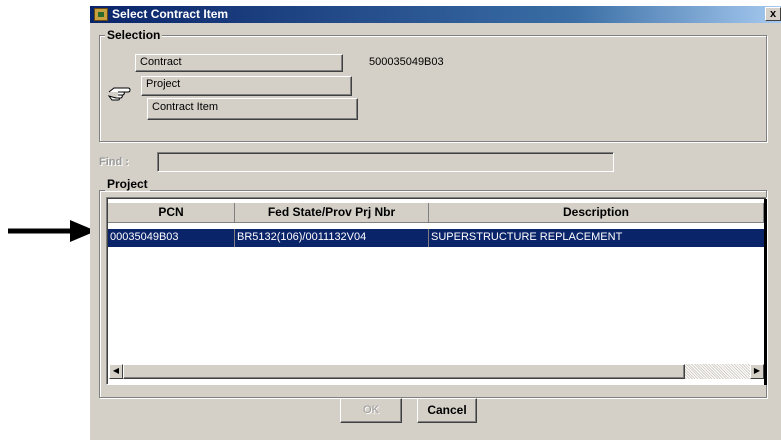  Describe the element at coordinates (116, 371) in the screenshot. I see `scroll-left-button: ◀` at that location.